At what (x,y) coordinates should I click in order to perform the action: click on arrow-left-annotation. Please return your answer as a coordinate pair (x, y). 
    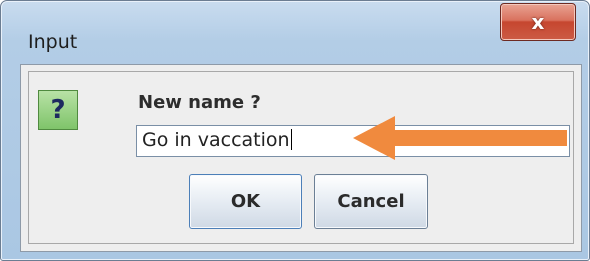
    Looking at the image, I should click on (460, 138).